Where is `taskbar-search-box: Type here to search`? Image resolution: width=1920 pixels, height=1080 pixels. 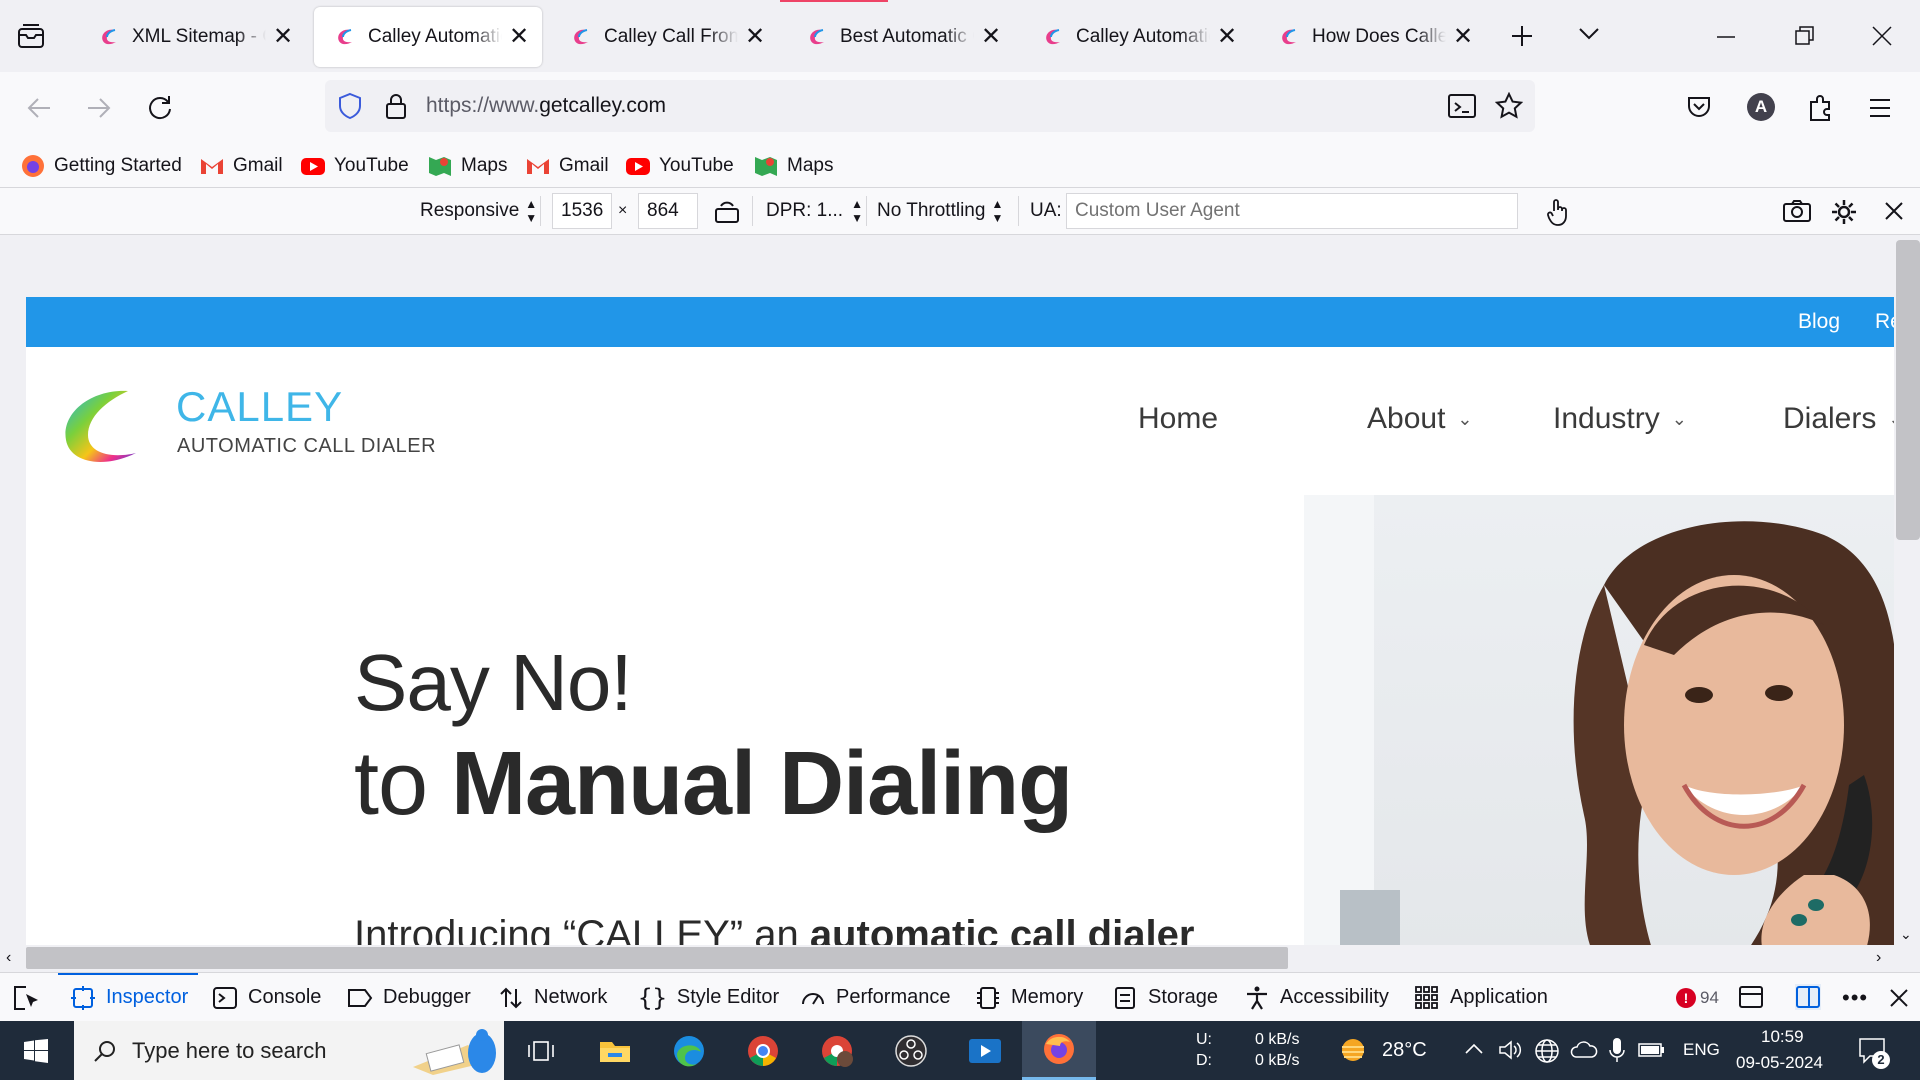 taskbar-search-box: Type here to search is located at coordinates (289, 1050).